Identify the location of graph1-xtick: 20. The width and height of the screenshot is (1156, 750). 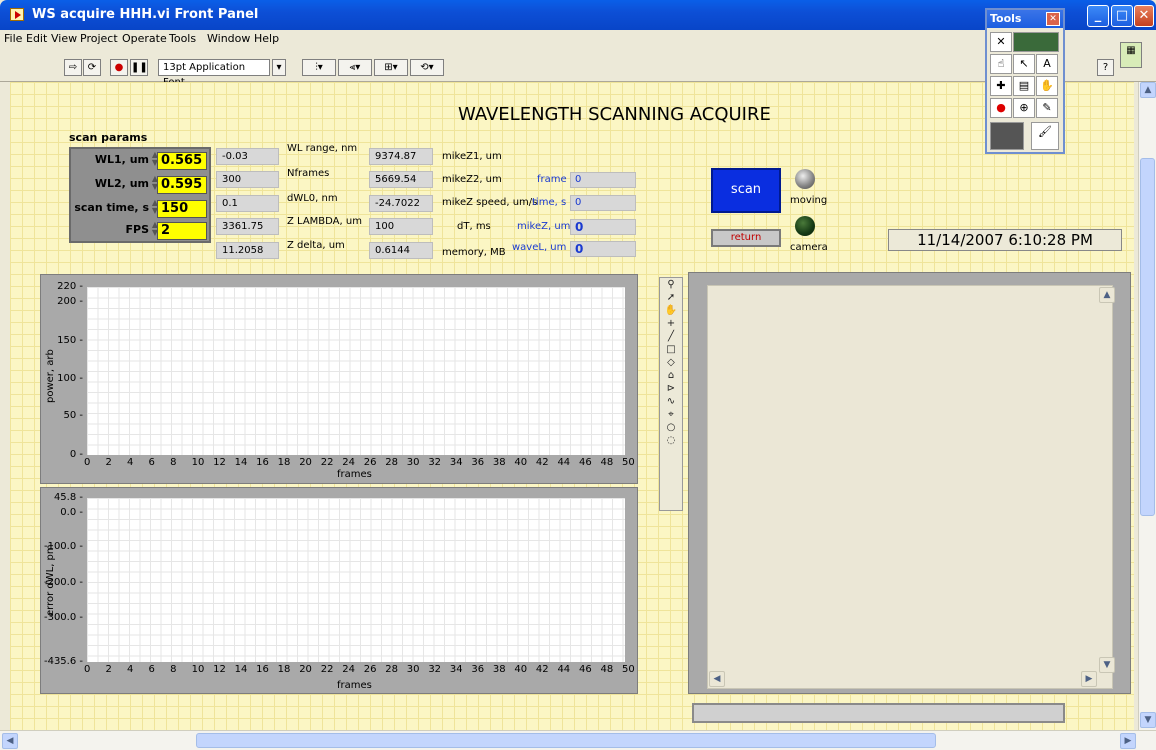
(305, 462).